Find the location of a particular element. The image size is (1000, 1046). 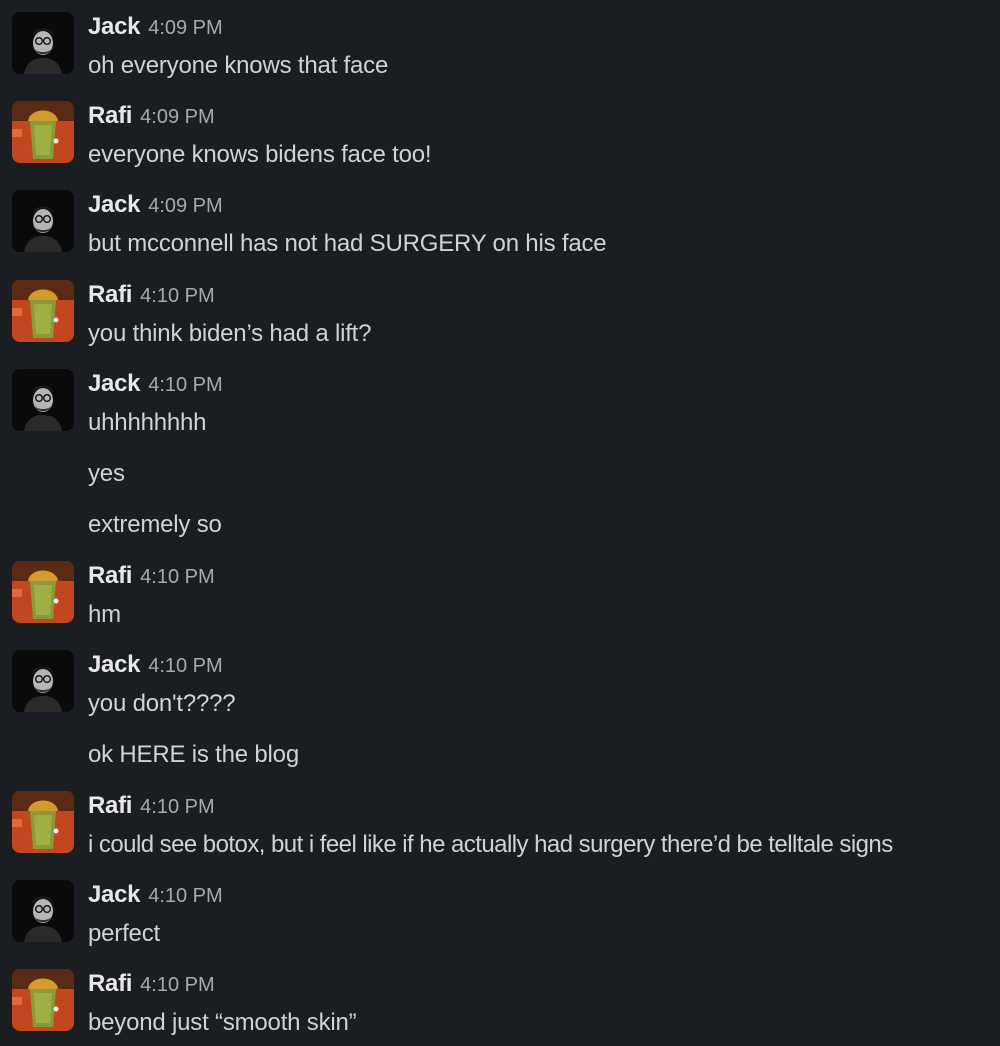

message-header: Rafi 4:09 PM is located at coordinates (151, 116).